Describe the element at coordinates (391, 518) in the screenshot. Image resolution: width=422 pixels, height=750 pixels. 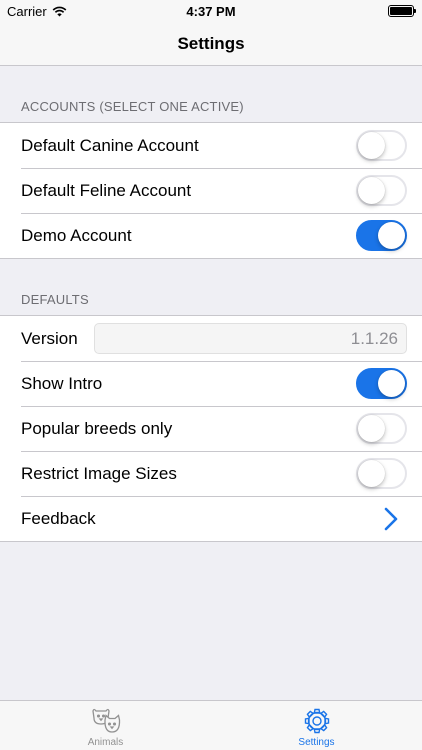
I see `chevron-right-icon` at that location.